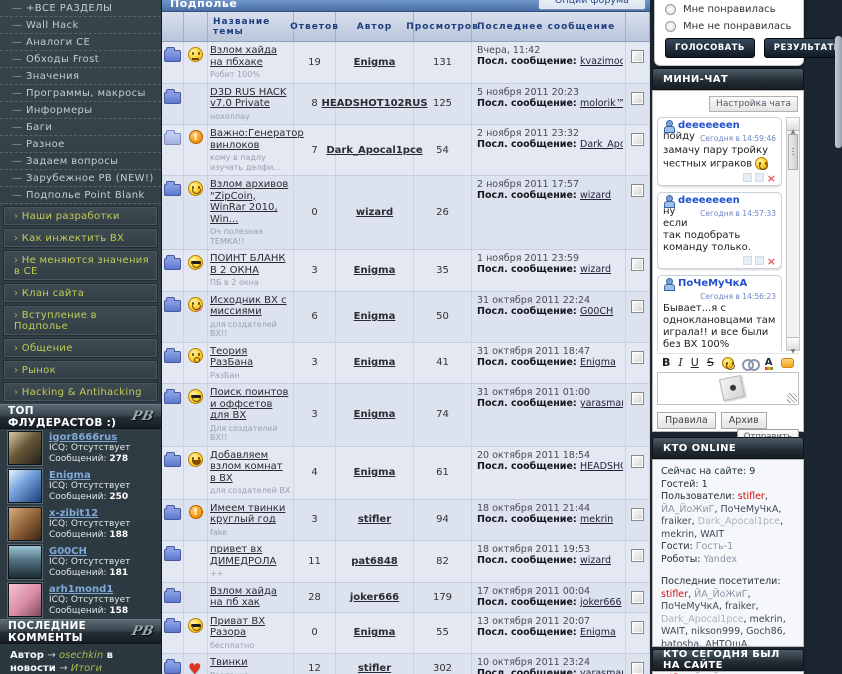 This screenshot has width=842, height=674. Describe the element at coordinates (670, 26) in the screenshot. I see `radio-button` at that location.